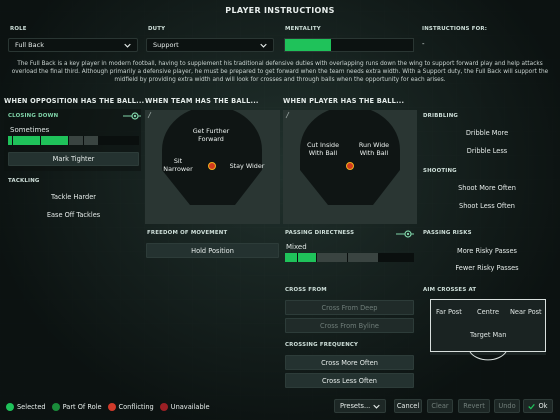  Describe the element at coordinates (190, 407) in the screenshot. I see `legend-label: Unavailable` at that location.